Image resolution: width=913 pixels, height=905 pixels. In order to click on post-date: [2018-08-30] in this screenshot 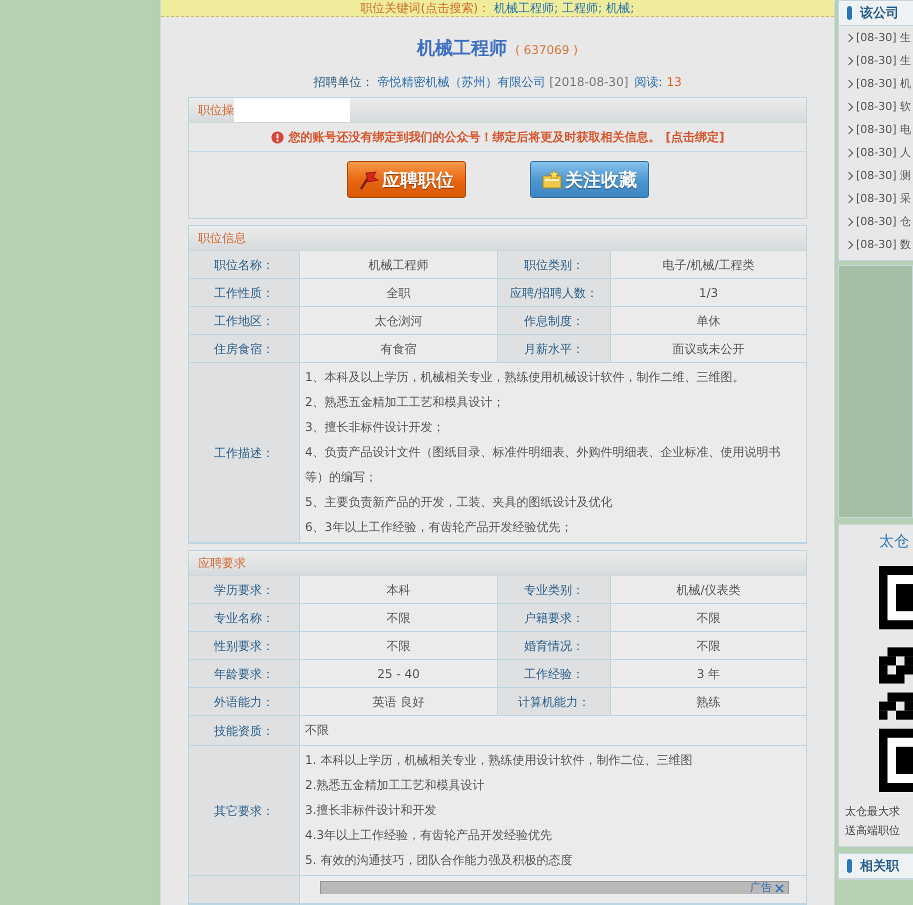, I will do `click(588, 82)`.